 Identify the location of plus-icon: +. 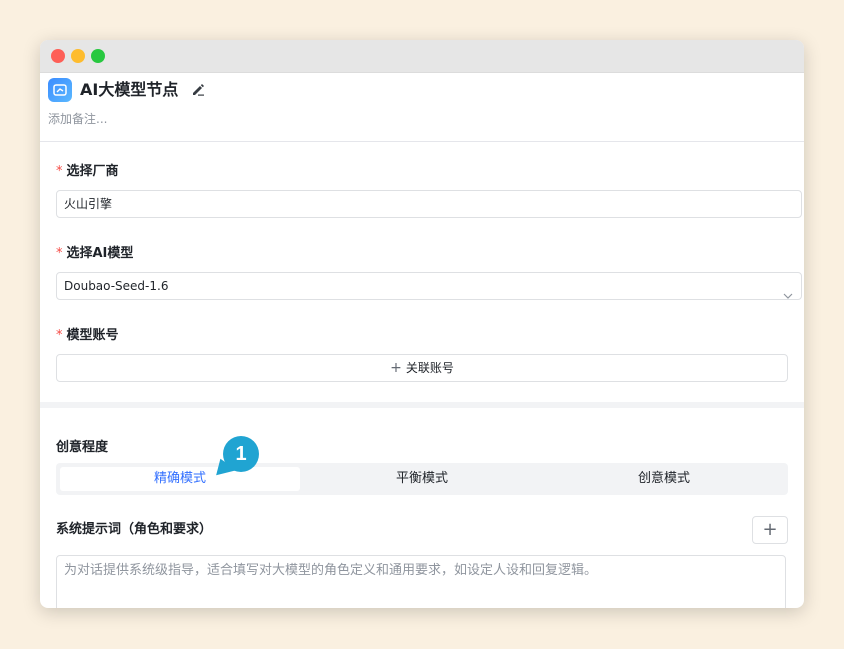
(396, 368).